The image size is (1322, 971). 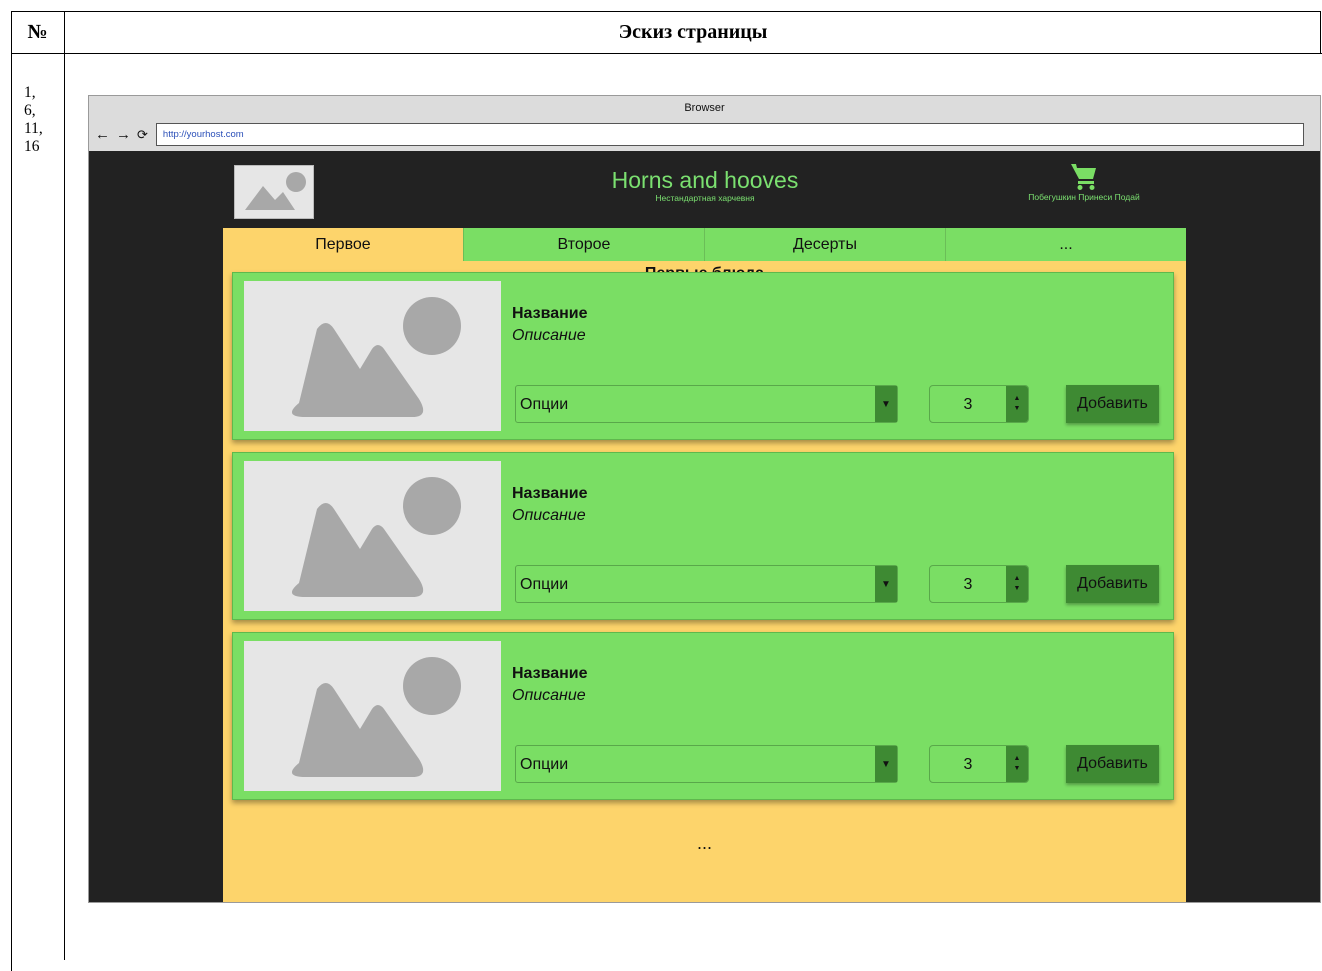 I want to click on forward-arrow-icon: →, so click(x=123, y=134).